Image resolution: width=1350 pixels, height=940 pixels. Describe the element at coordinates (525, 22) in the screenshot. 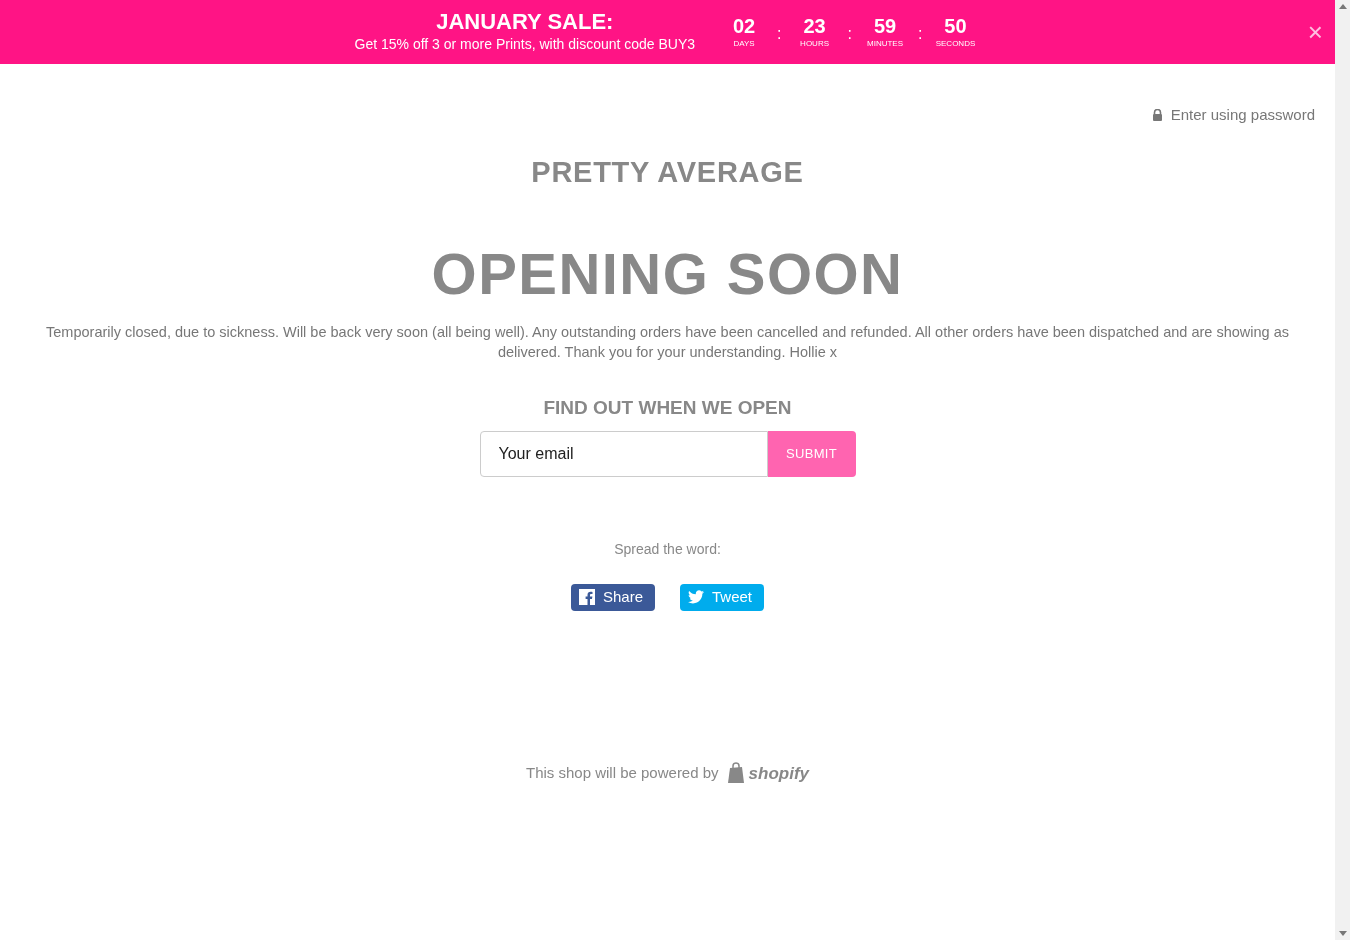

I see `banner-title: JANUARY SALE:` at that location.